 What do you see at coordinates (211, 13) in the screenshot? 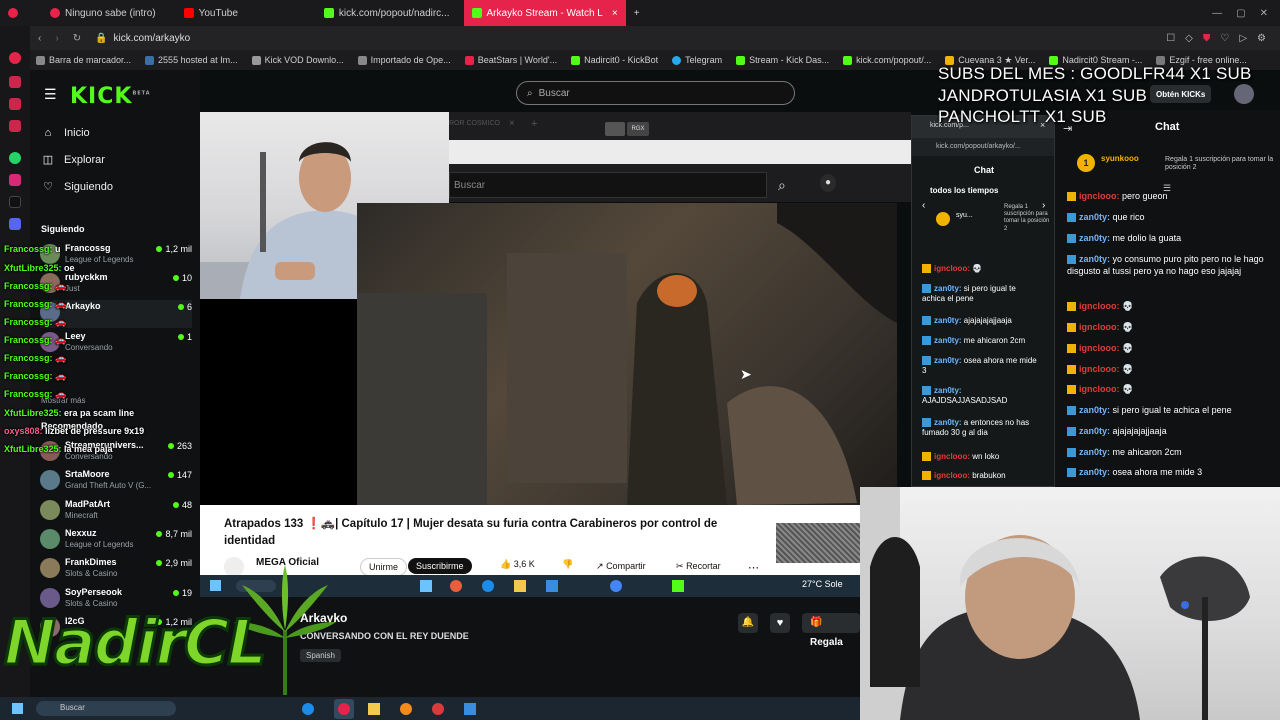
I see `tab-youtube: YouTube` at bounding box center [211, 13].